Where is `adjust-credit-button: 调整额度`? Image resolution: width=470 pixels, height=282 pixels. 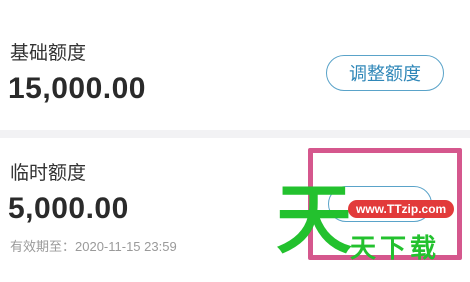
adjust-credit-button: 调整额度 is located at coordinates (385, 73).